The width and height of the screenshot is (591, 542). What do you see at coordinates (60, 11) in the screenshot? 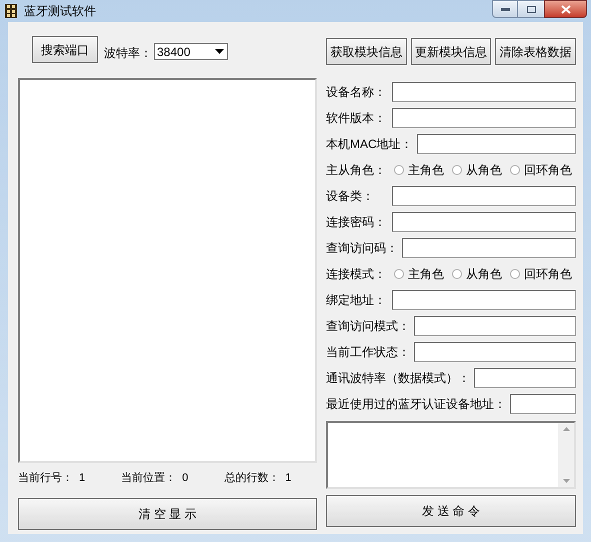
I see `window-title: 蓝牙测试软件` at bounding box center [60, 11].